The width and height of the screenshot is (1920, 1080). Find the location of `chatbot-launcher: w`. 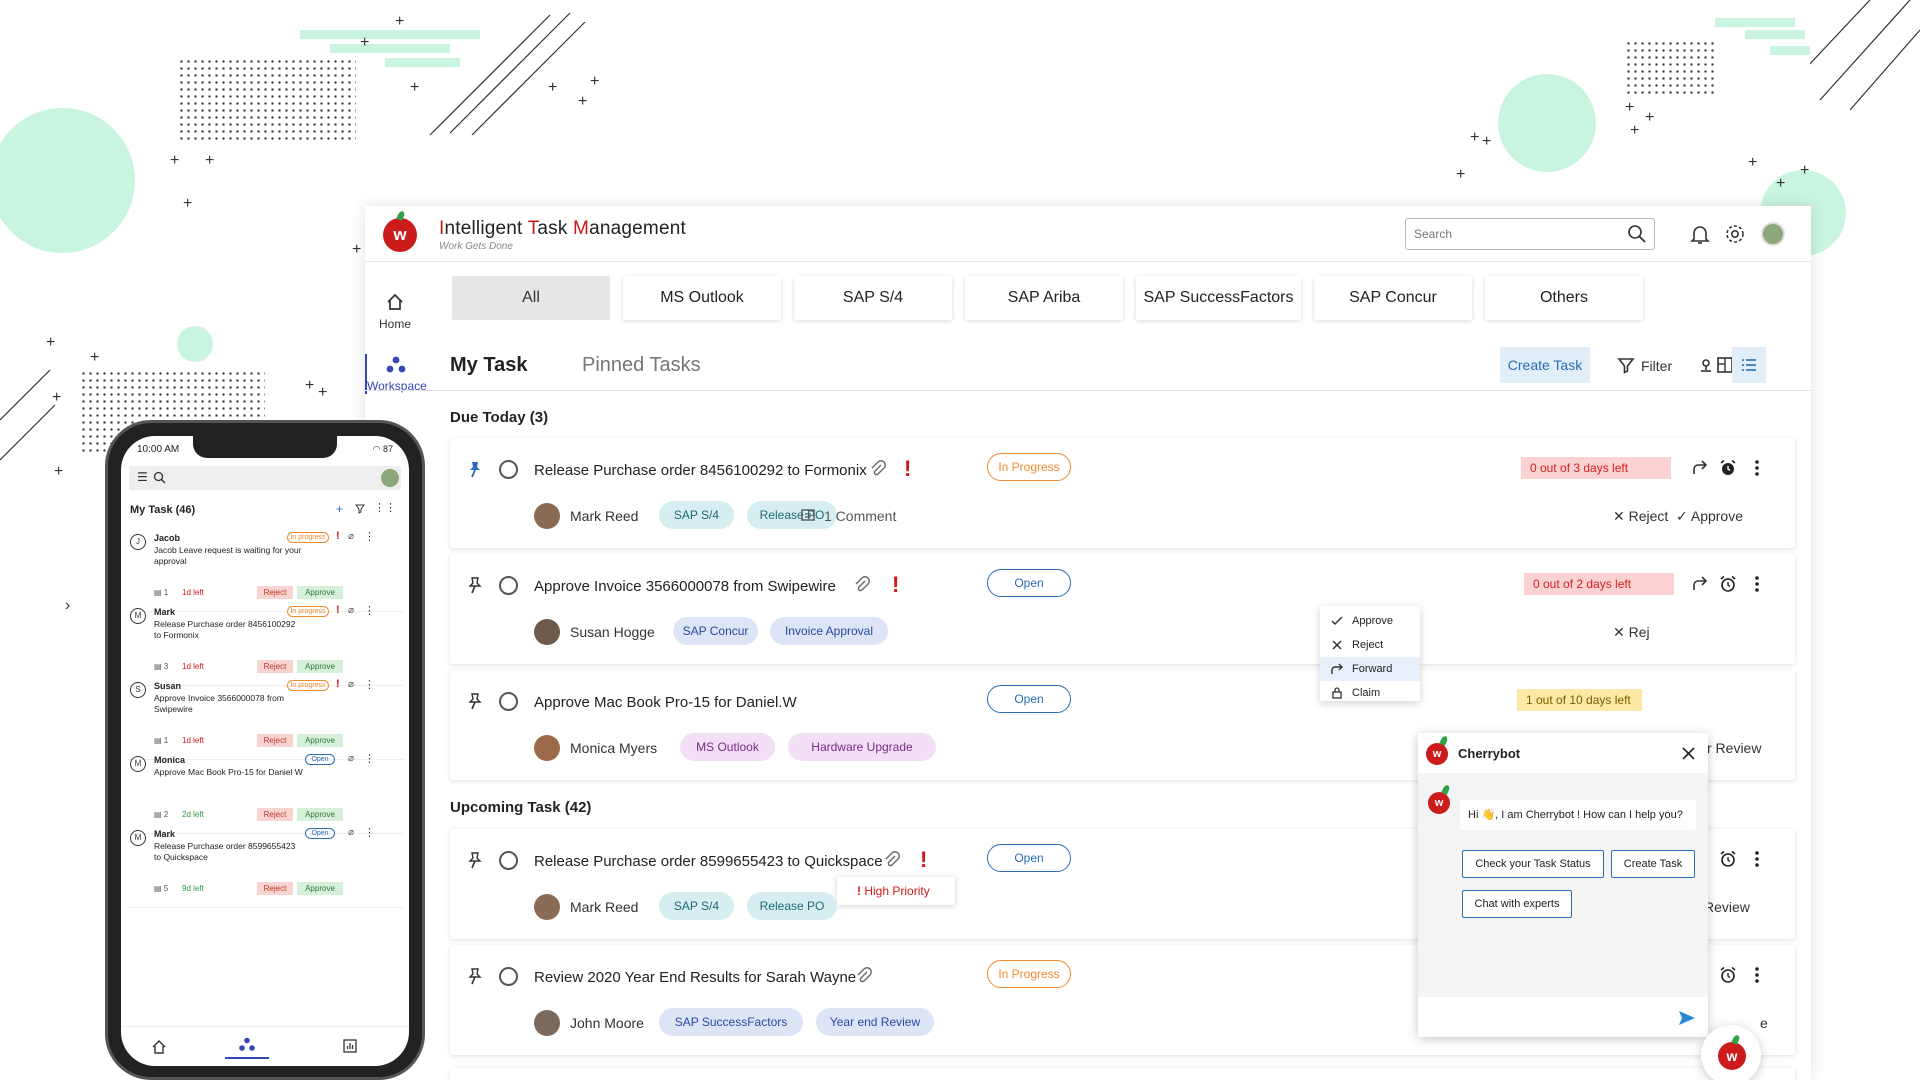

chatbot-launcher: w is located at coordinates (1731, 1052).